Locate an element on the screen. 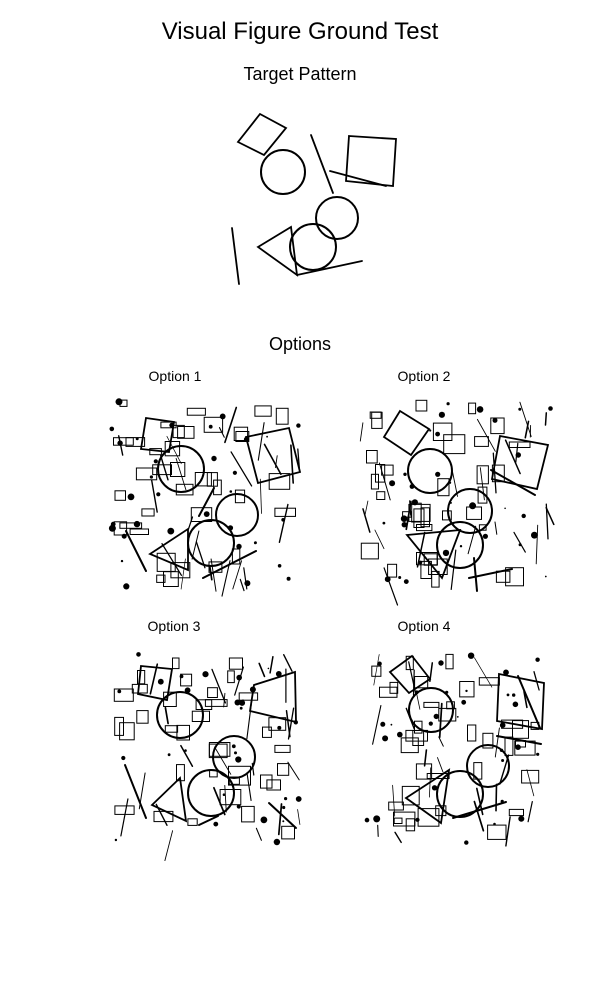 The height and width of the screenshot is (1000, 600). option-4-panel is located at coordinates (454, 749).